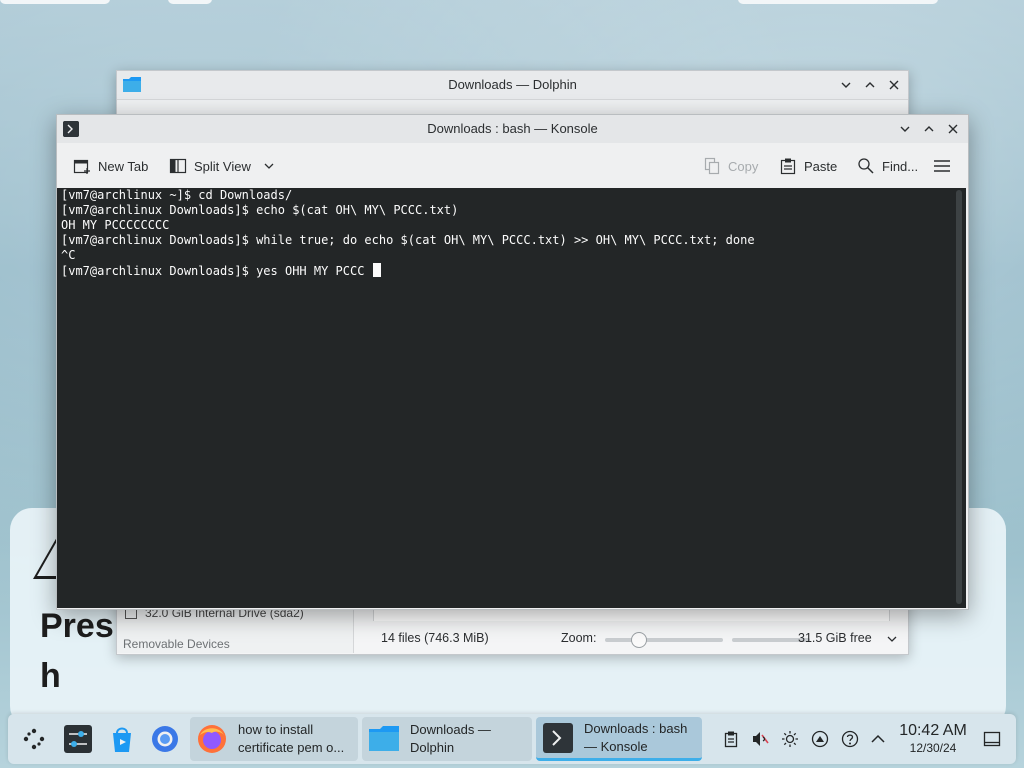 This screenshot has width=1024, height=768. I want to click on background-card-text: Pres, so click(77, 626).